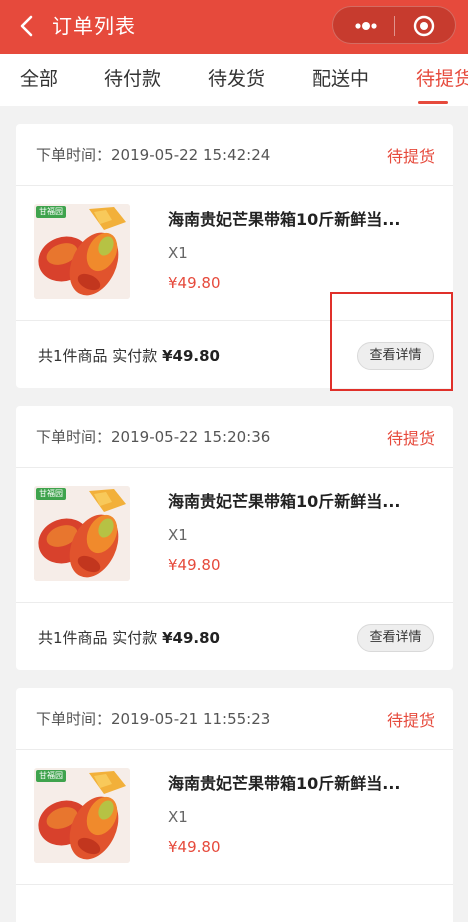 This screenshot has width=468, height=922. I want to click on active-tab-indicator, so click(433, 102).